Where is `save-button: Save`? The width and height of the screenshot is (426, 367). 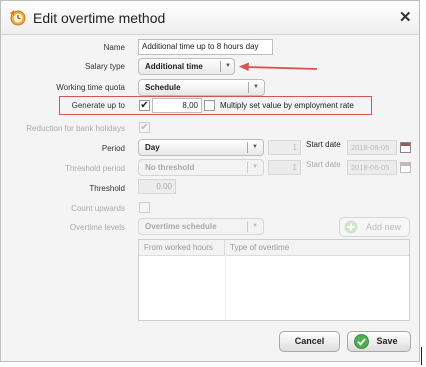
save-button: Save is located at coordinates (379, 341).